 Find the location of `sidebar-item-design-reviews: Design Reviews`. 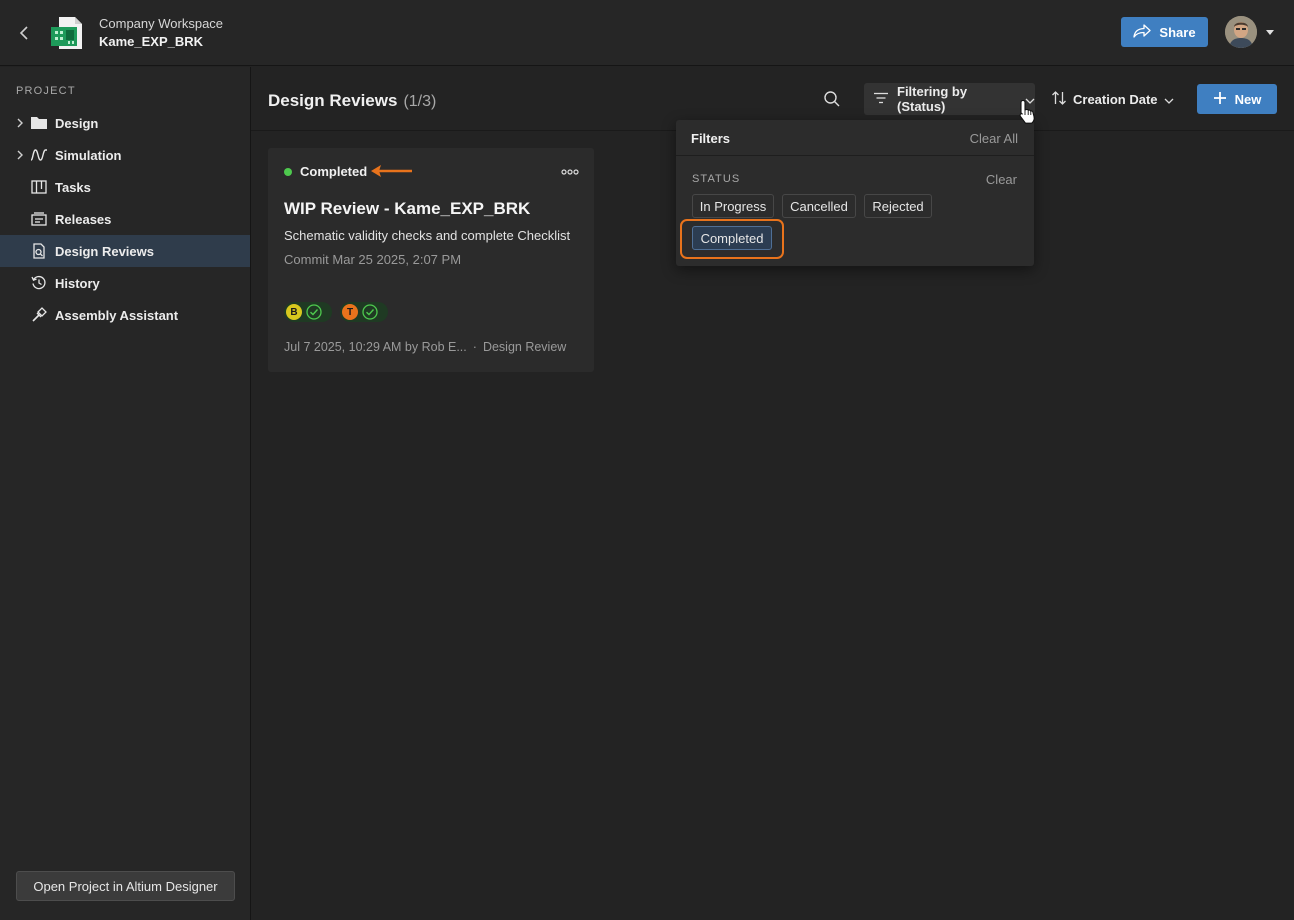

sidebar-item-design-reviews: Design Reviews is located at coordinates (125, 251).